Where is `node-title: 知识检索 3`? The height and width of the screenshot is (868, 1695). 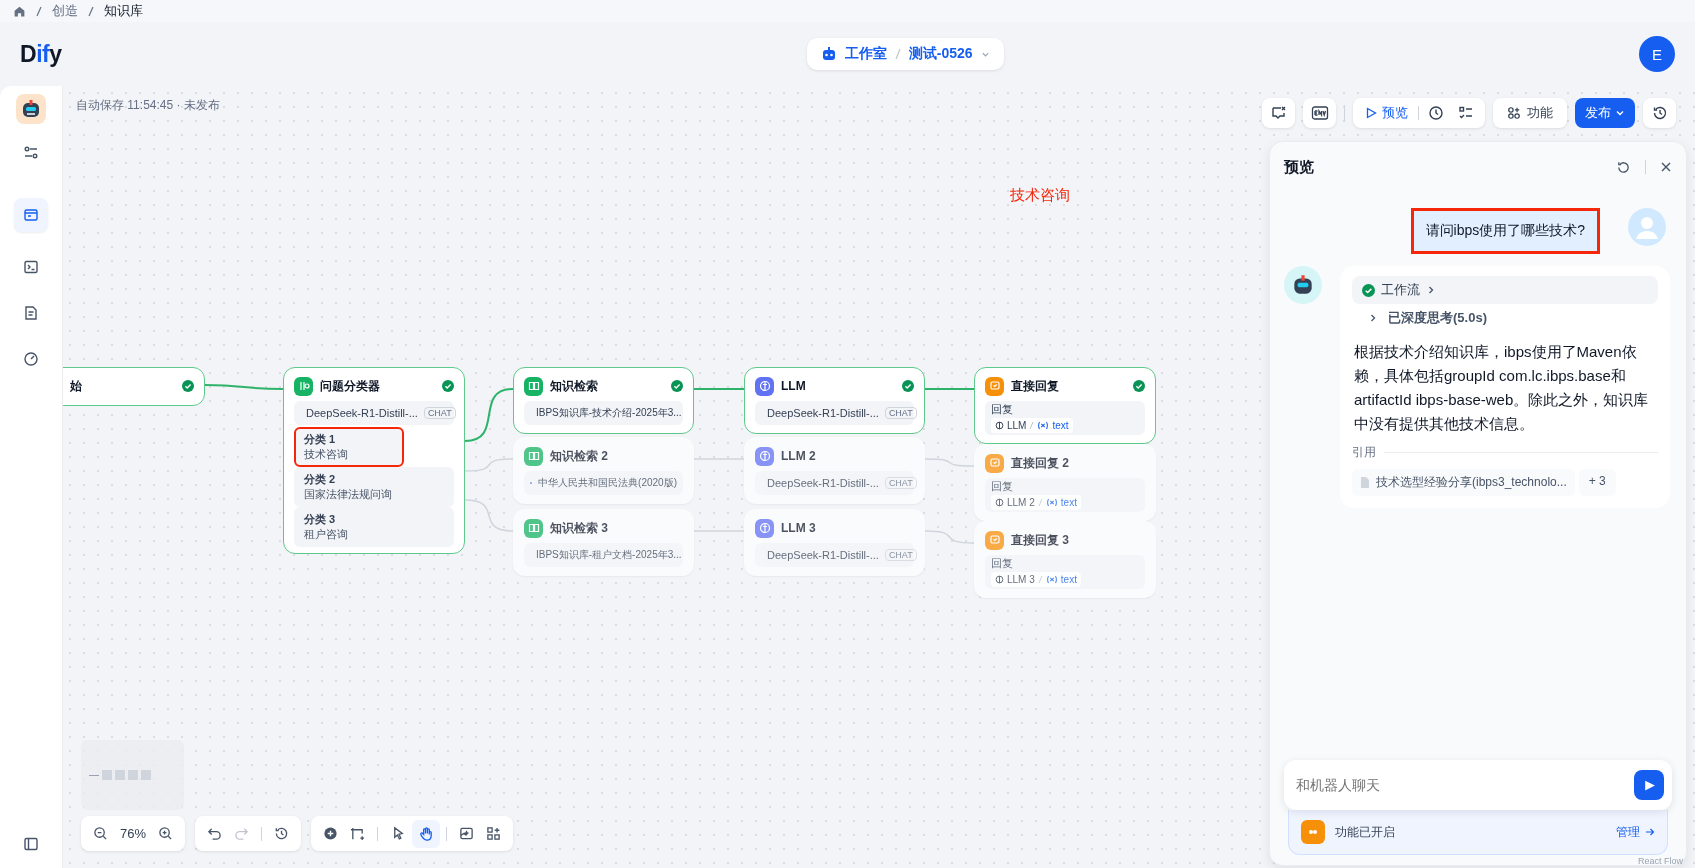 node-title: 知识检索 3 is located at coordinates (579, 528).